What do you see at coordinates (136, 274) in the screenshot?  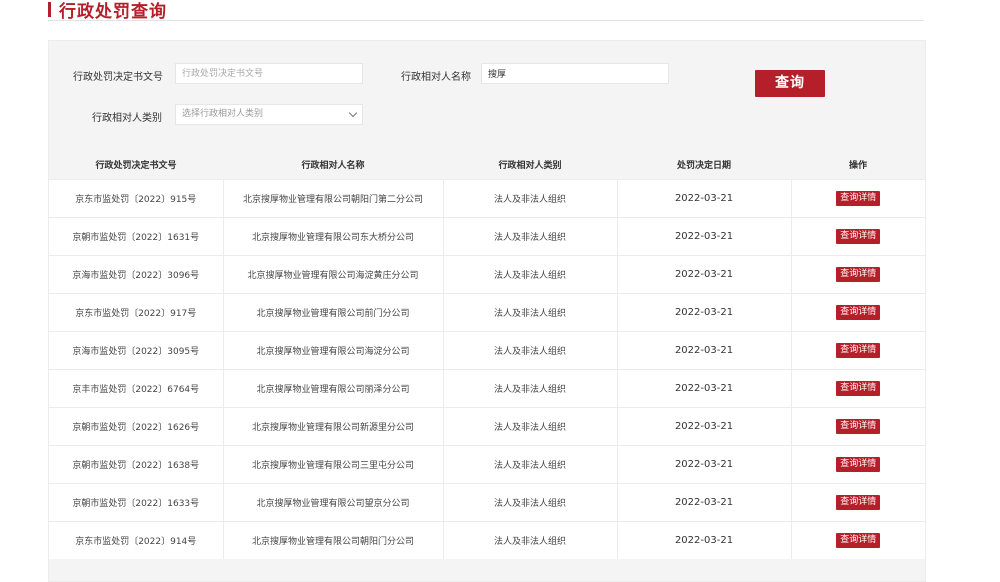 I see `doc-no-cell: 京海市监处罚〔2022〕3096号` at bounding box center [136, 274].